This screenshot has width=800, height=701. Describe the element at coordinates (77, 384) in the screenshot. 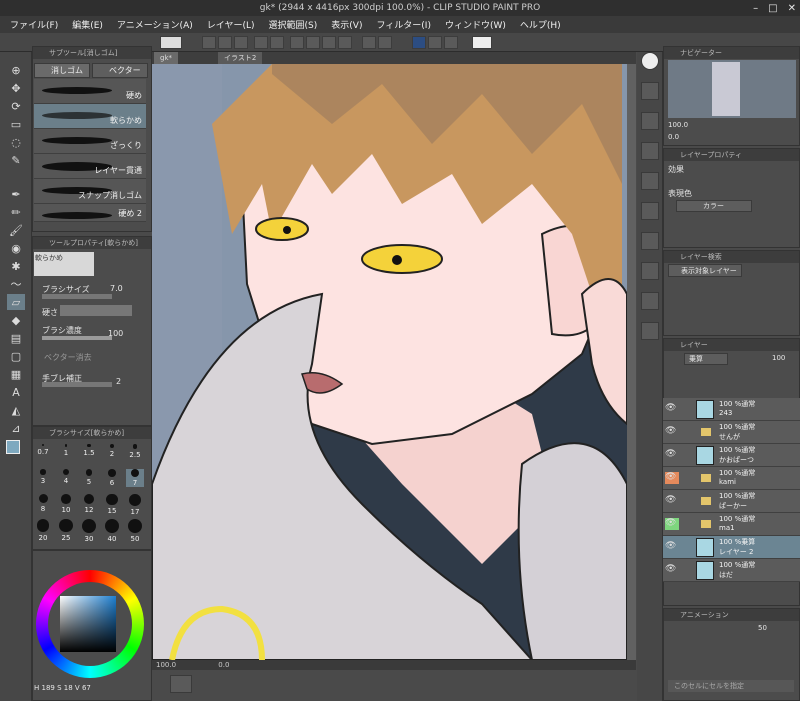

I see `stabilize-slider` at that location.